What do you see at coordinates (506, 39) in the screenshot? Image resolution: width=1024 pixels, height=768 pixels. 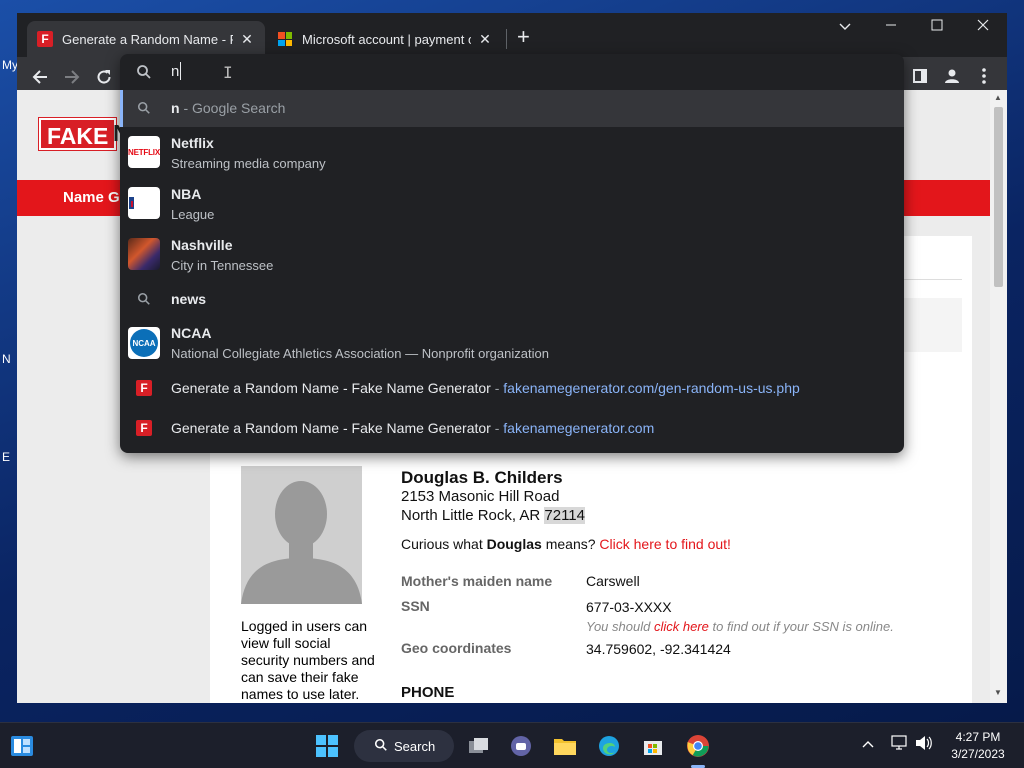 I see `tab-separator` at bounding box center [506, 39].